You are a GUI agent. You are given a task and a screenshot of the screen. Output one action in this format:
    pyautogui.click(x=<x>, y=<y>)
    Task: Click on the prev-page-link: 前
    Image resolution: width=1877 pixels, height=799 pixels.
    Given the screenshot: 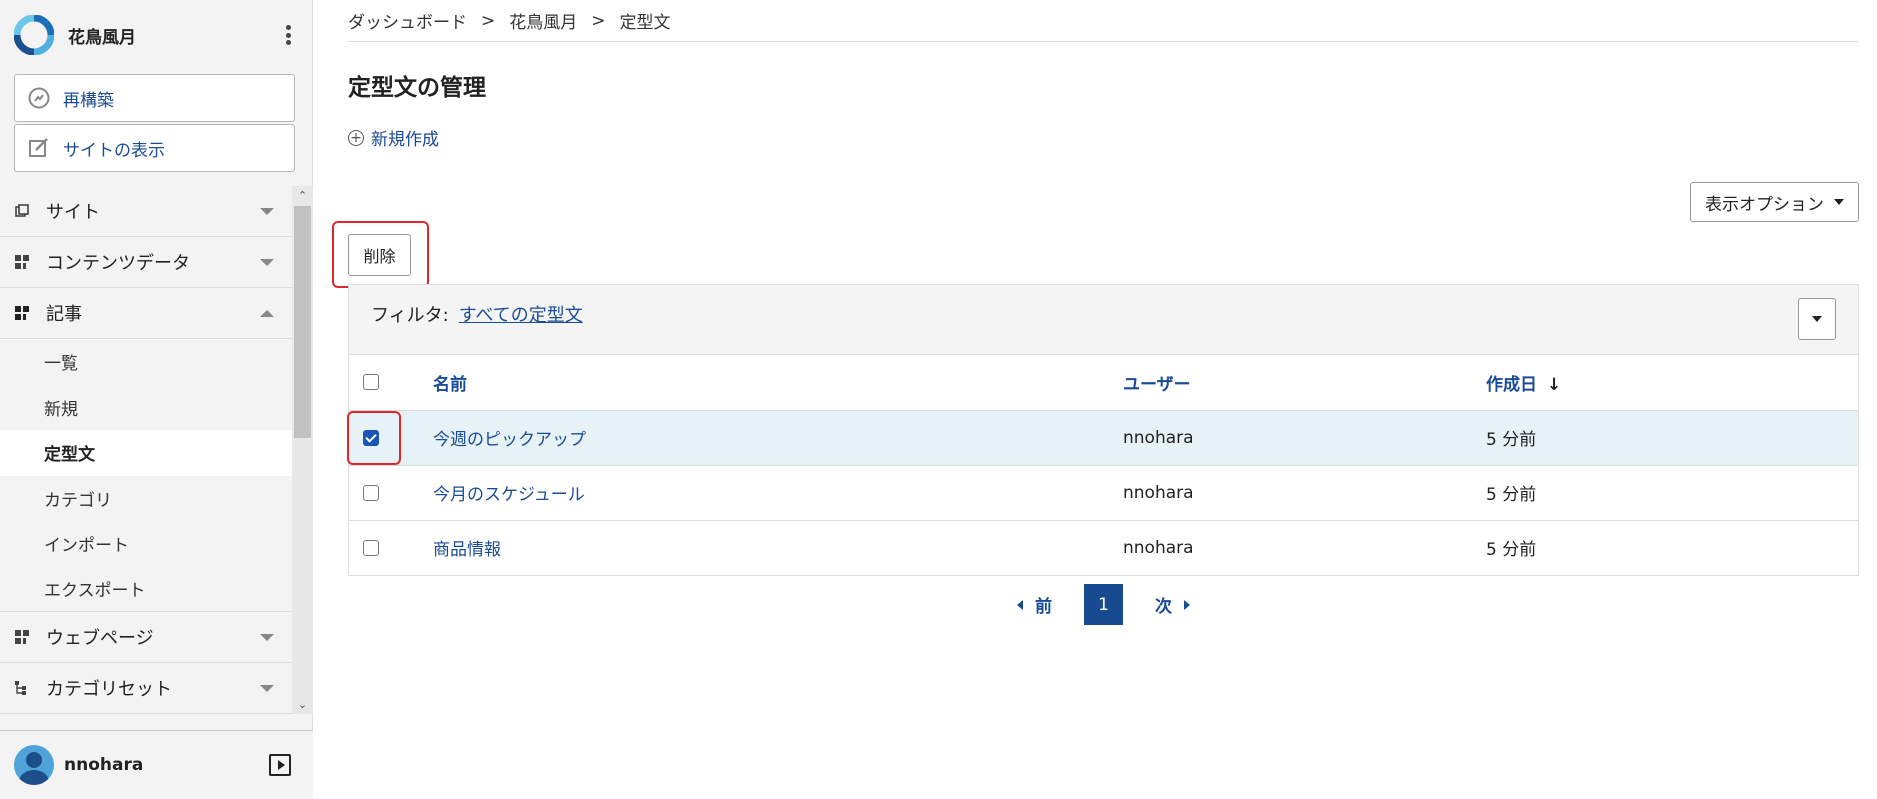 What is the action you would take?
    pyautogui.click(x=1034, y=604)
    